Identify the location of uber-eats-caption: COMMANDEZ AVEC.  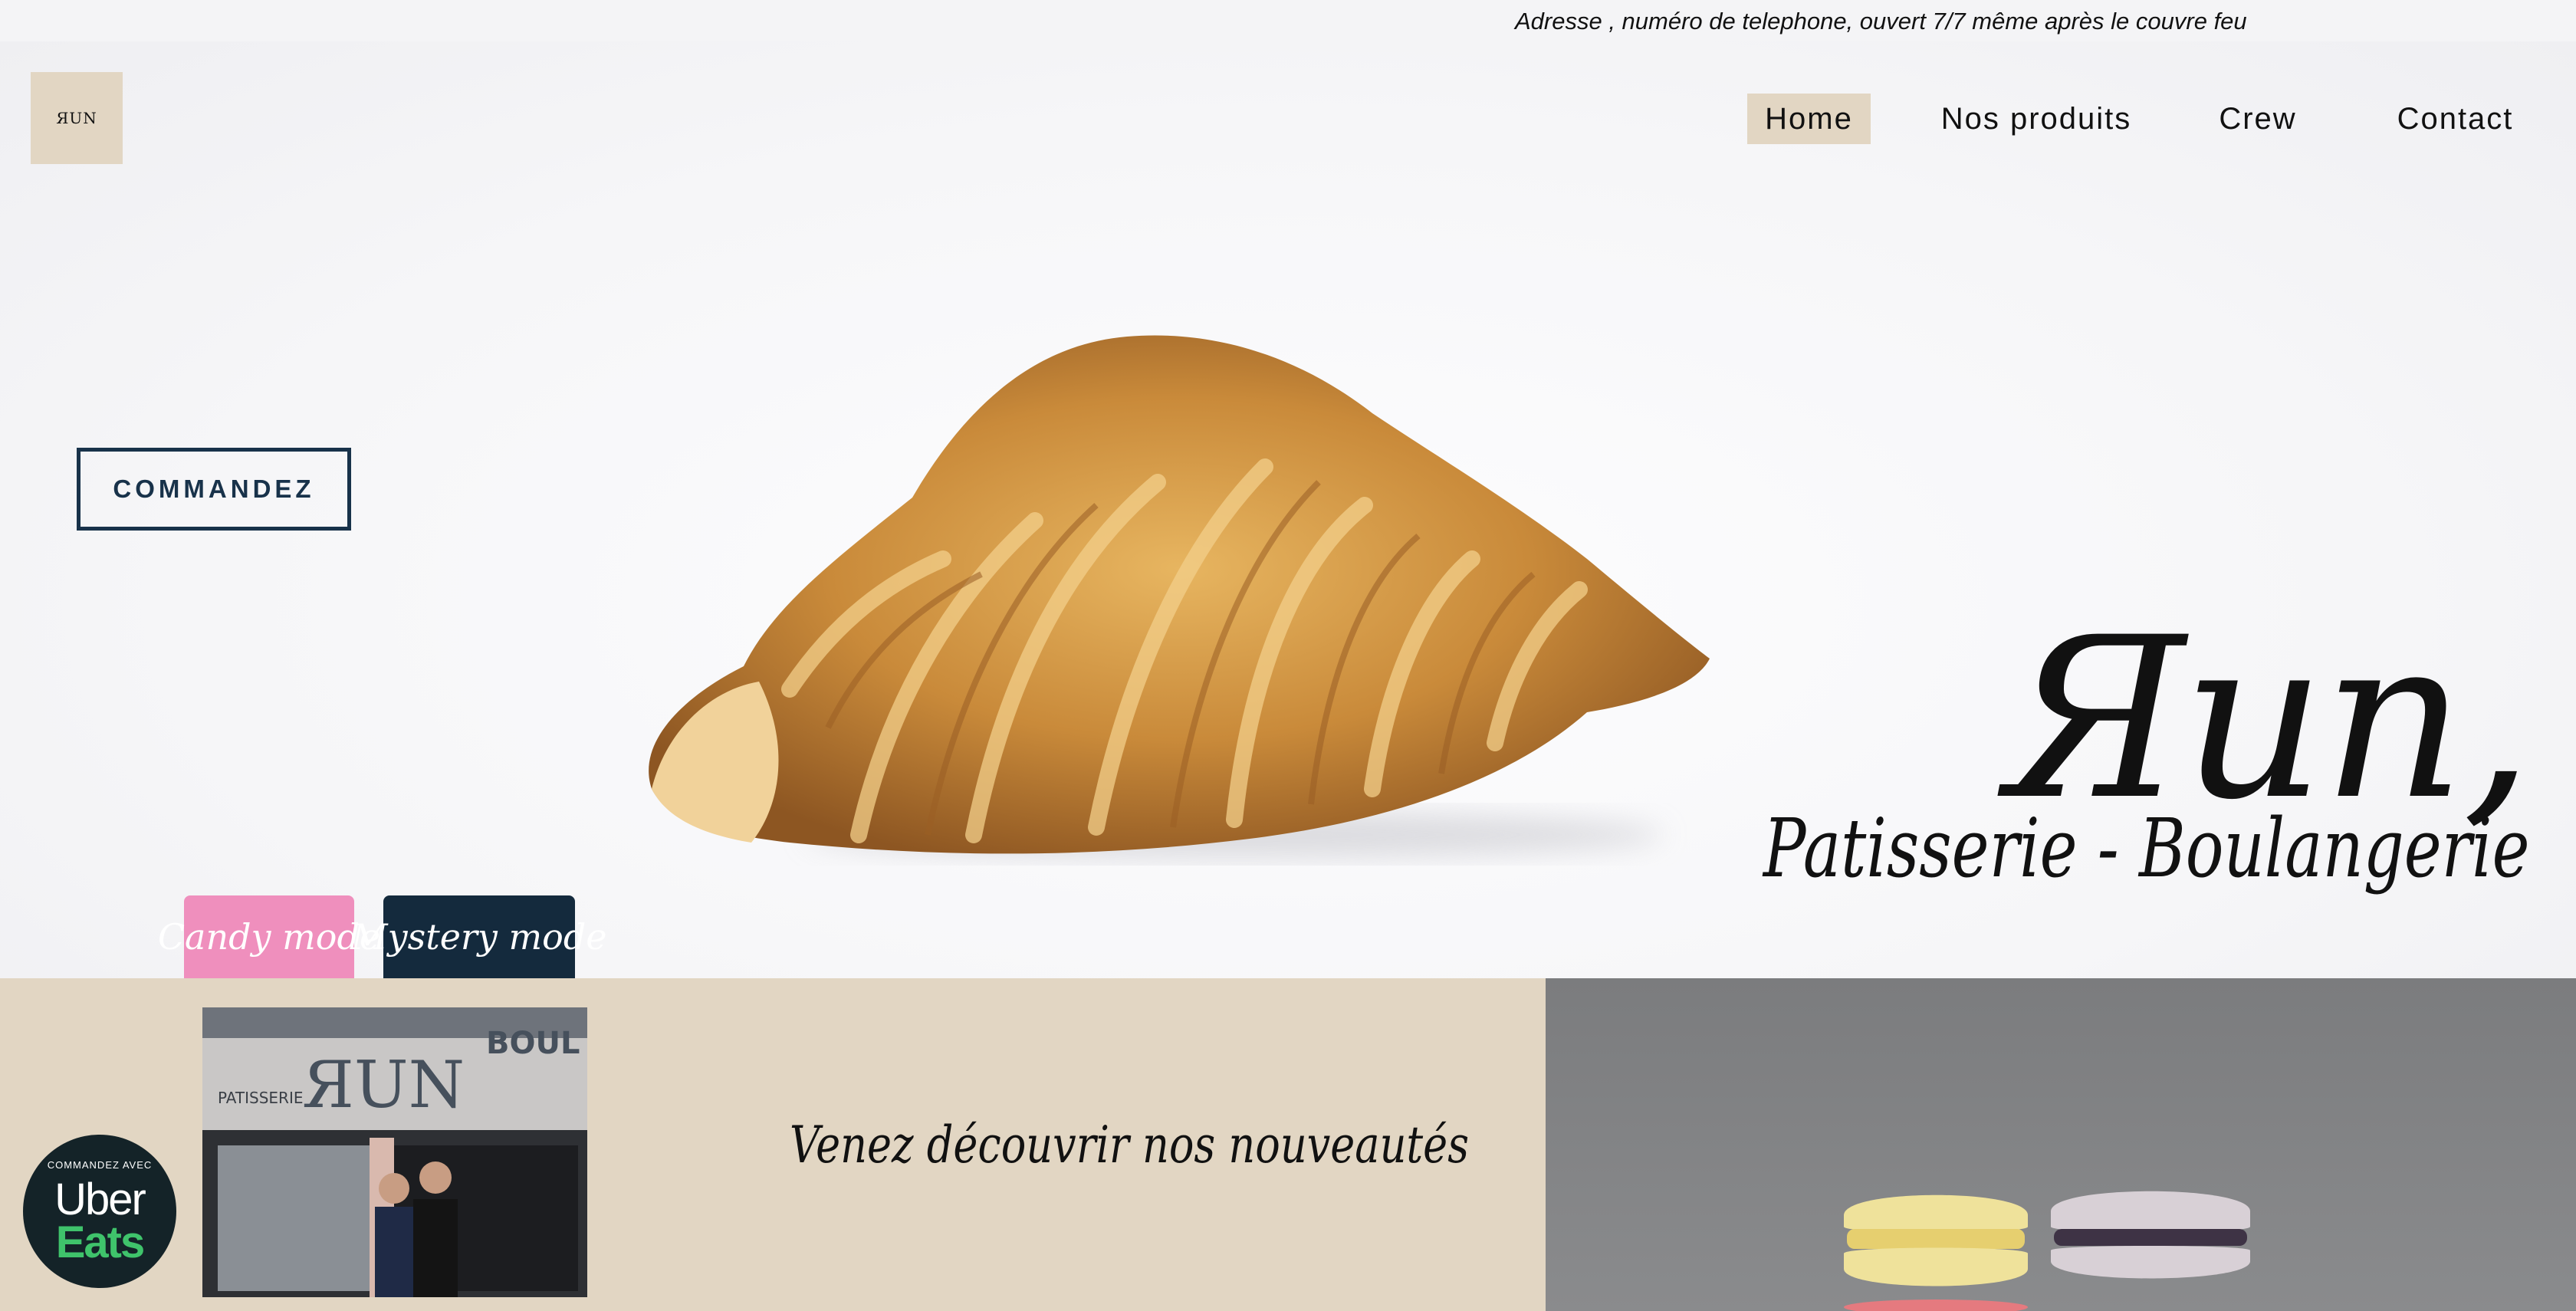
(100, 1165).